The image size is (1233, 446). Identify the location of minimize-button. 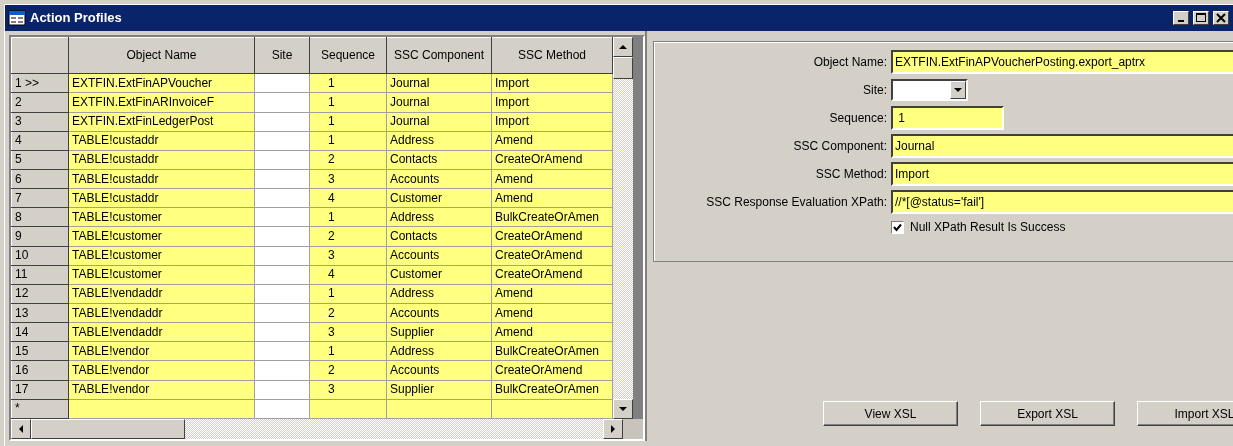
(1181, 18).